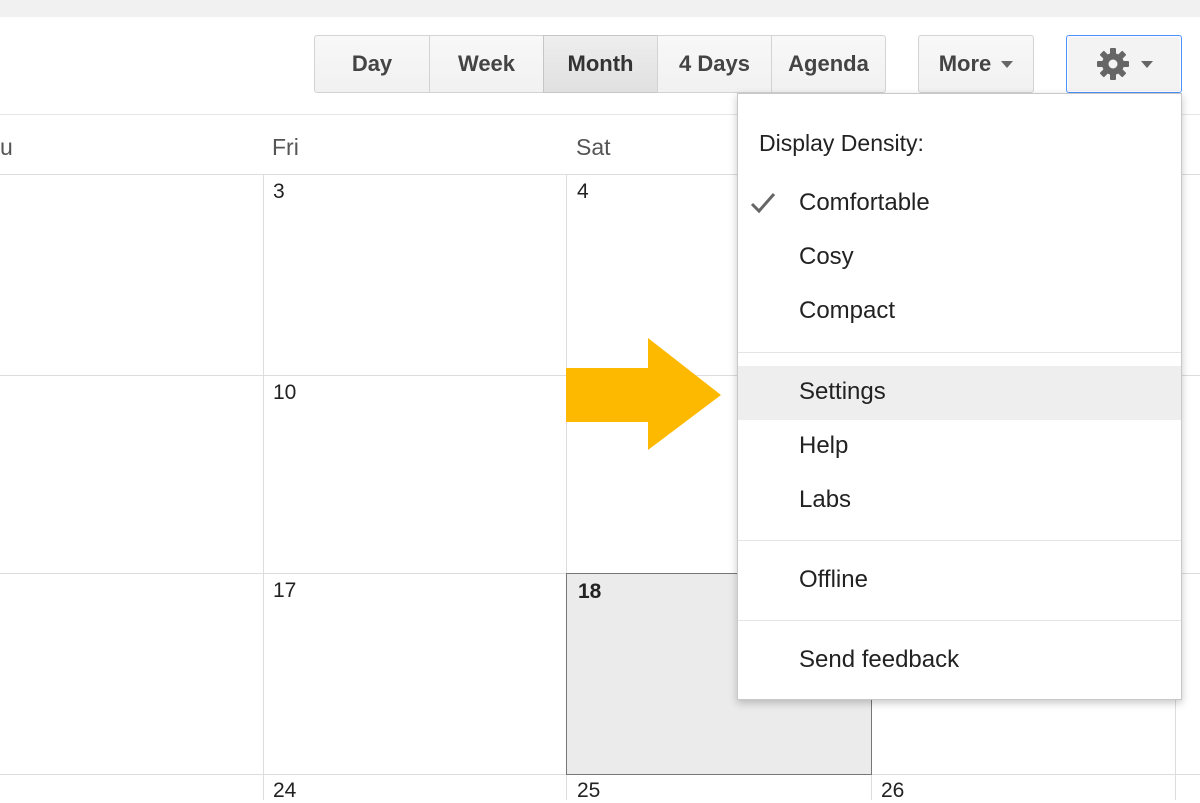  What do you see at coordinates (763, 203) in the screenshot?
I see `checkmark-icon` at bounding box center [763, 203].